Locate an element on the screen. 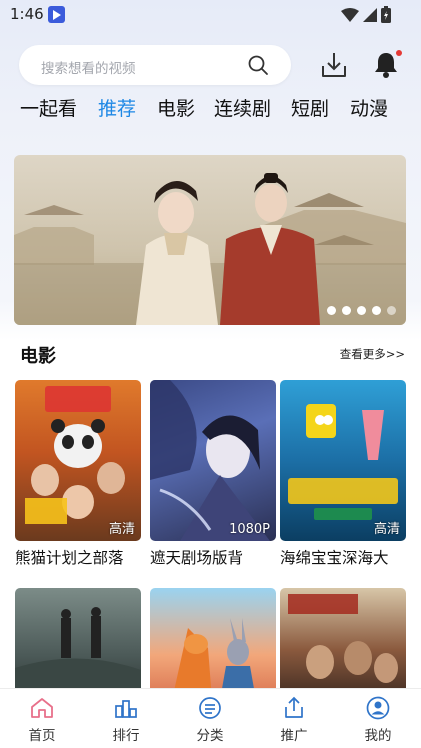  wifi-icon is located at coordinates (350, 14).